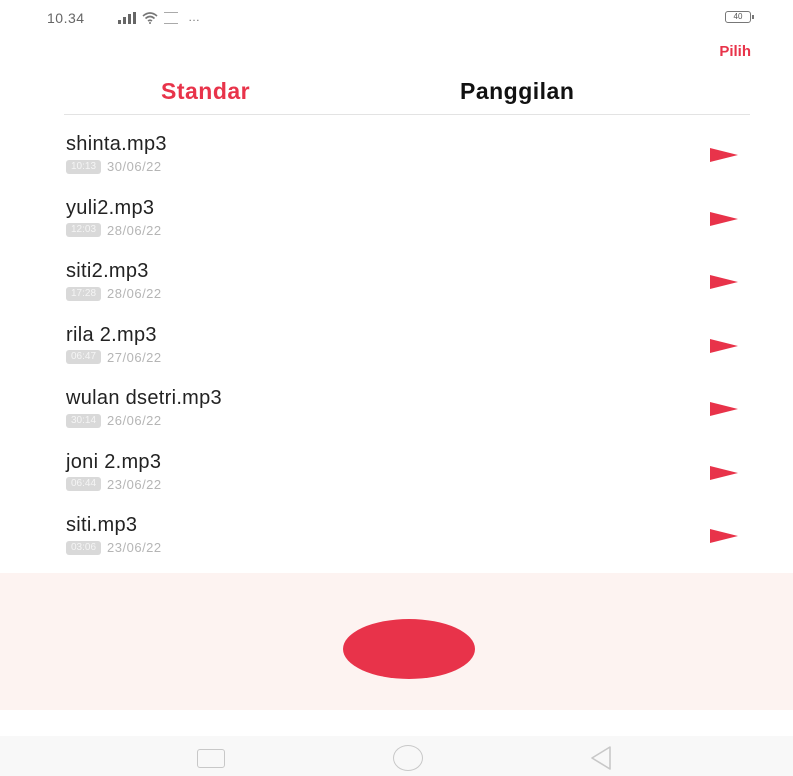  I want to click on recording-name: siti2.mp3, so click(107, 271).